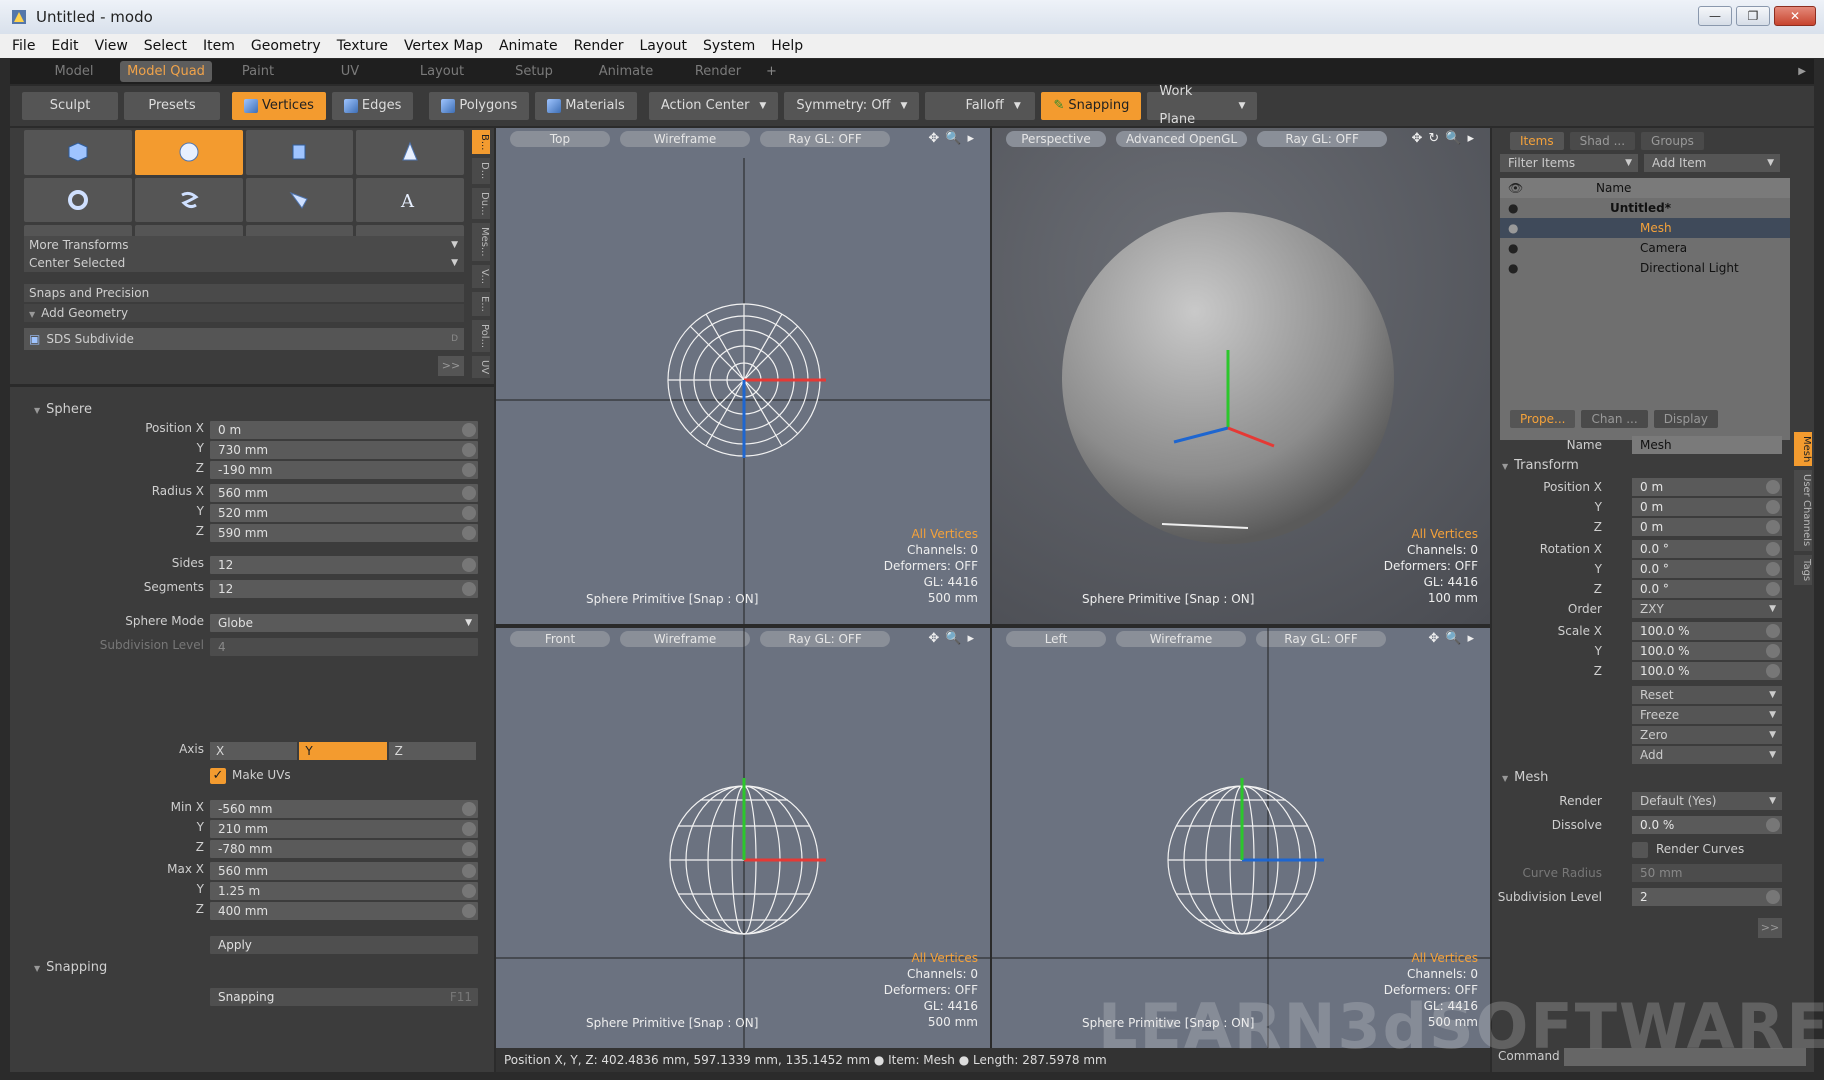 The width and height of the screenshot is (1824, 1080). Describe the element at coordinates (1803, 449) in the screenshot. I see `side-tab-mesh: Mesh` at that location.